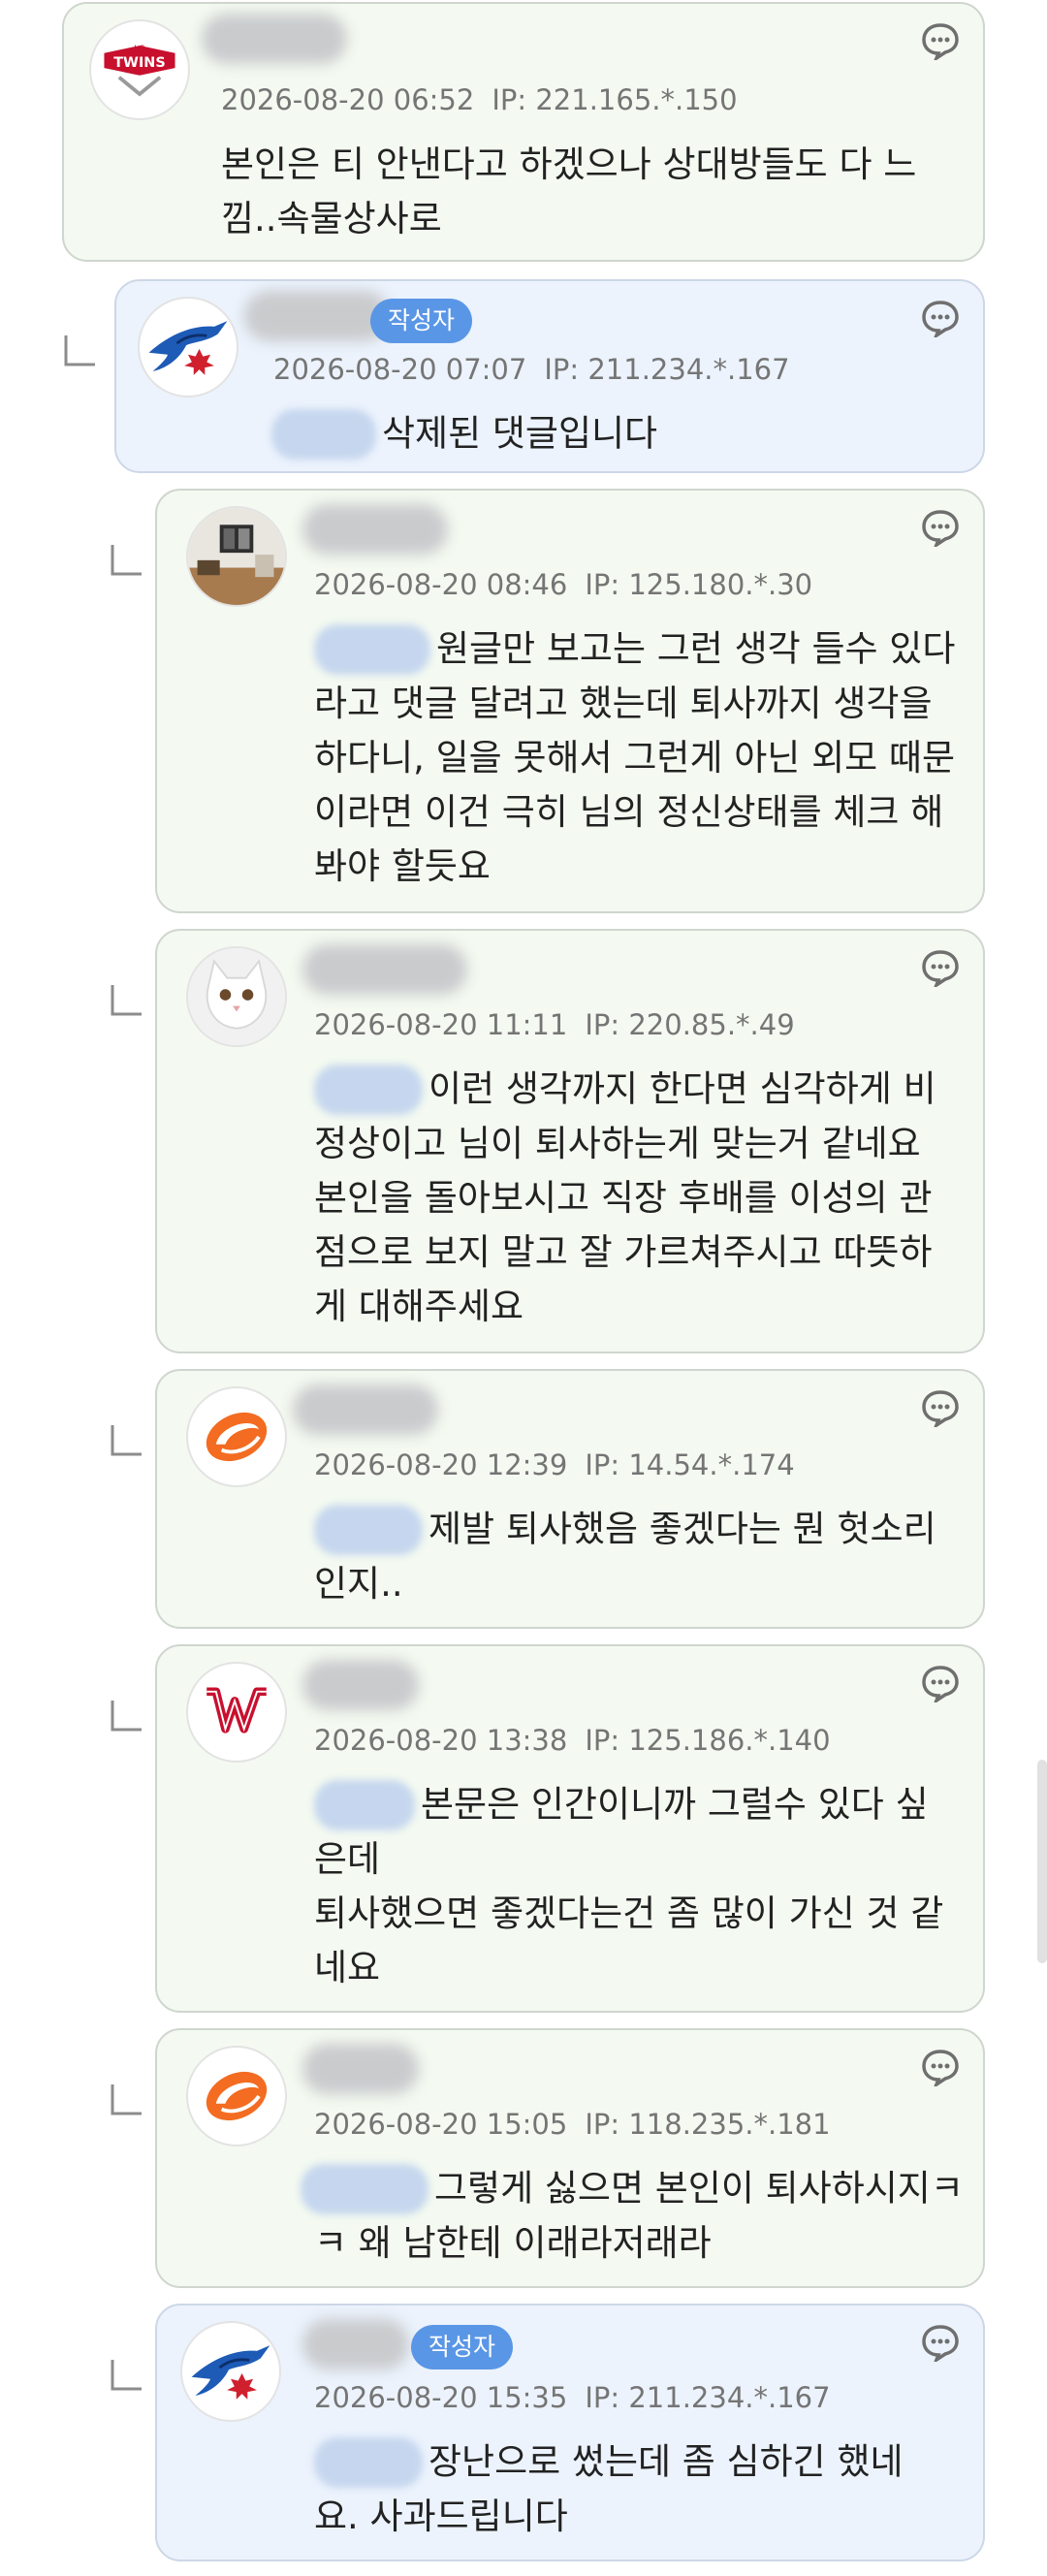 This screenshot has height=2576, width=1047. Describe the element at coordinates (690, 1464) in the screenshot. I see `comment-ip: IP: 14.54.*.174` at that location.